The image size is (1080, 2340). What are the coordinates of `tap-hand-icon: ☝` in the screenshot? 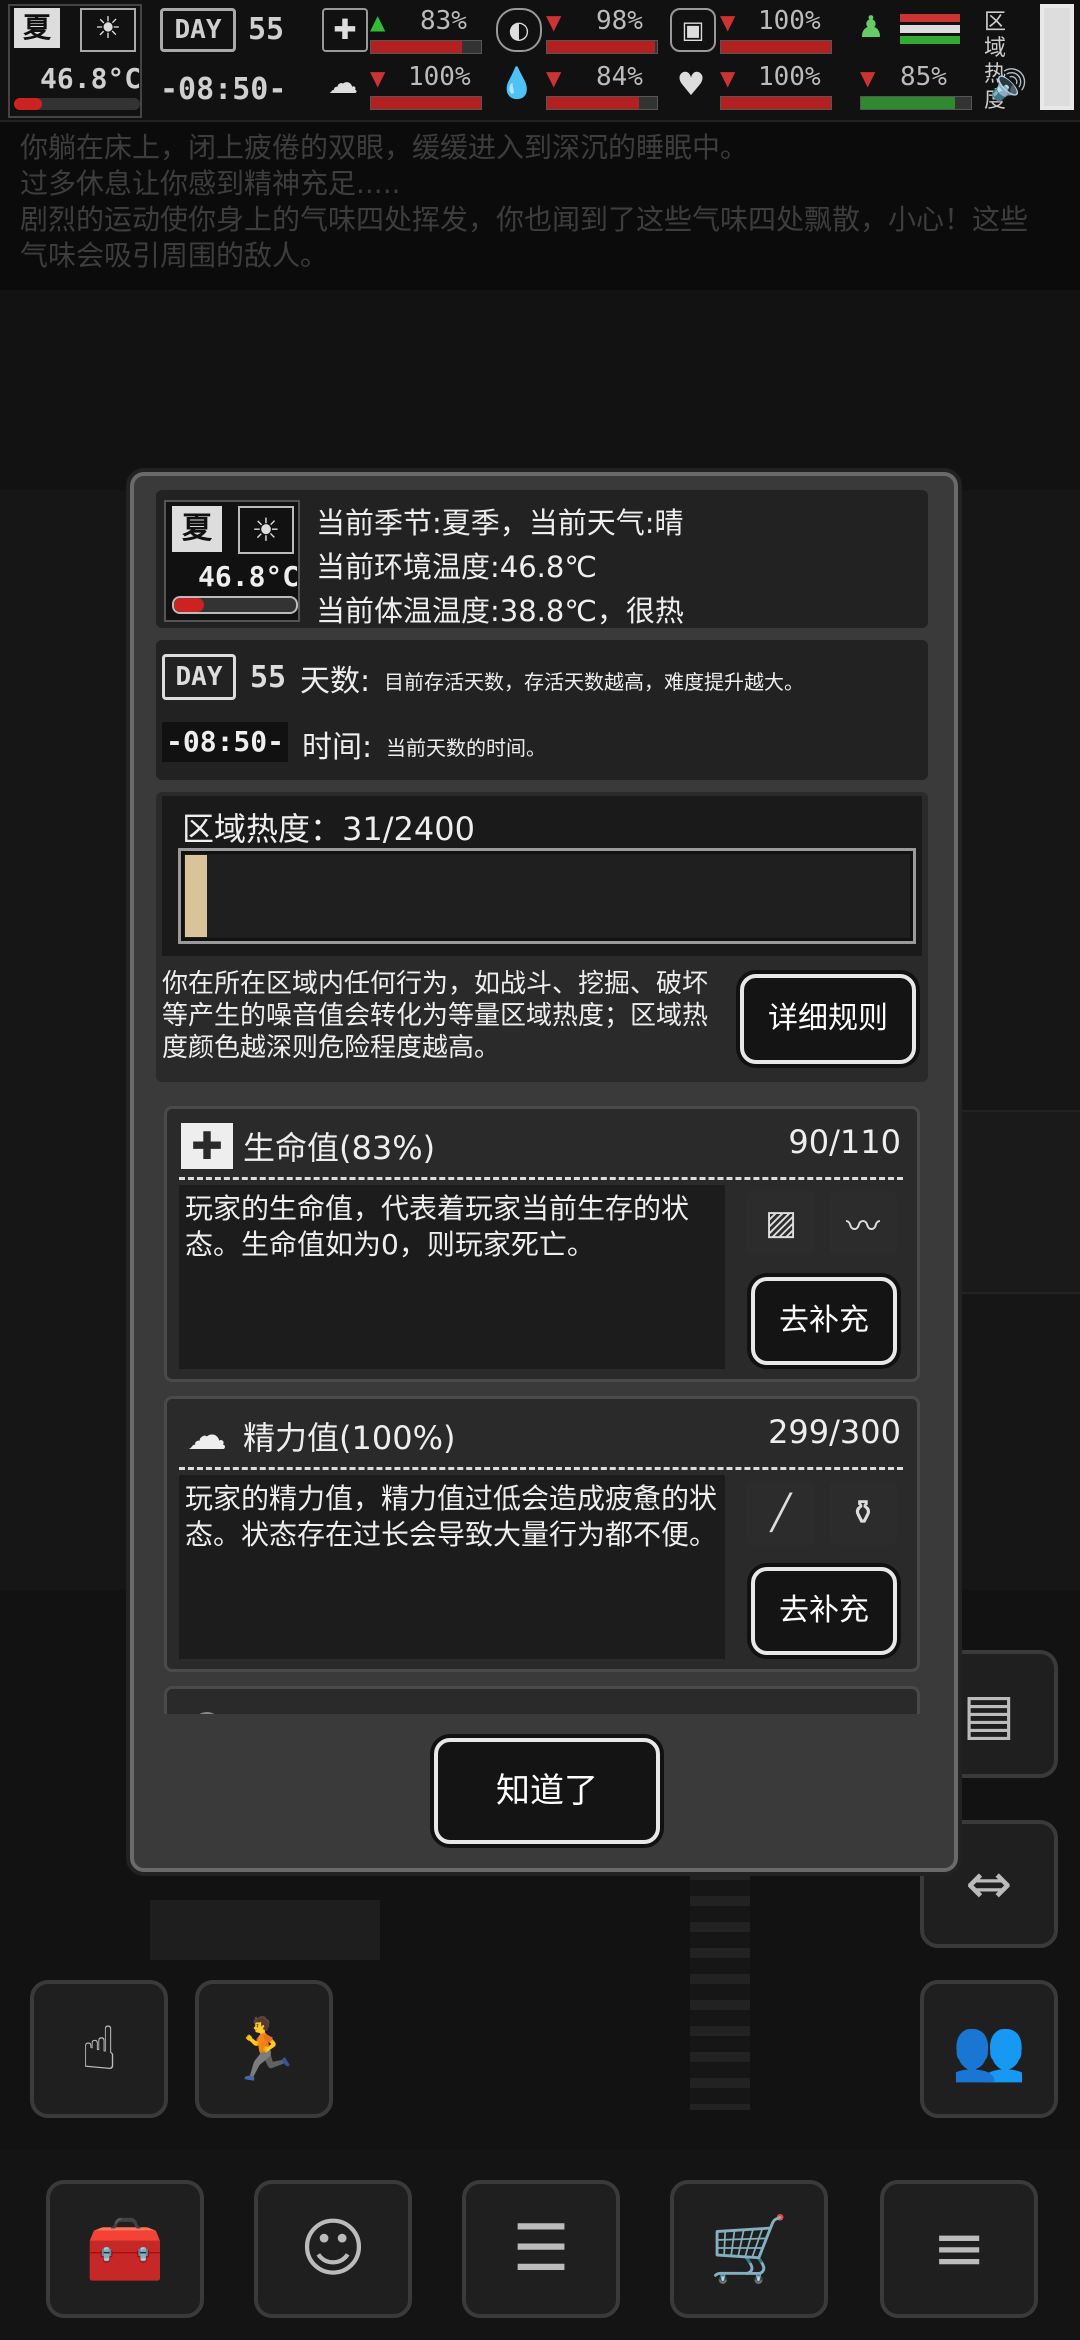 It's located at (99, 2049).